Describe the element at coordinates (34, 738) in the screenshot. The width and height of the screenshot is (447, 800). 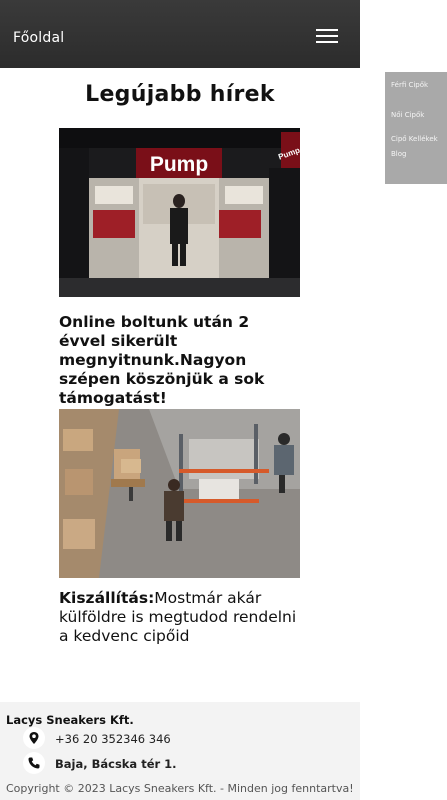
I see `location-pin-icon` at that location.